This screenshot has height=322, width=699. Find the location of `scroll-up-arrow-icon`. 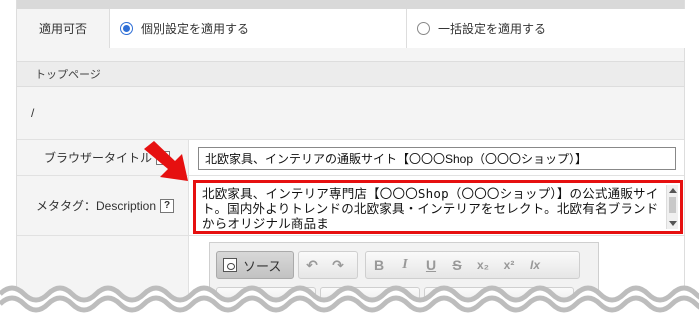

scroll-up-arrow-icon is located at coordinates (673, 190).